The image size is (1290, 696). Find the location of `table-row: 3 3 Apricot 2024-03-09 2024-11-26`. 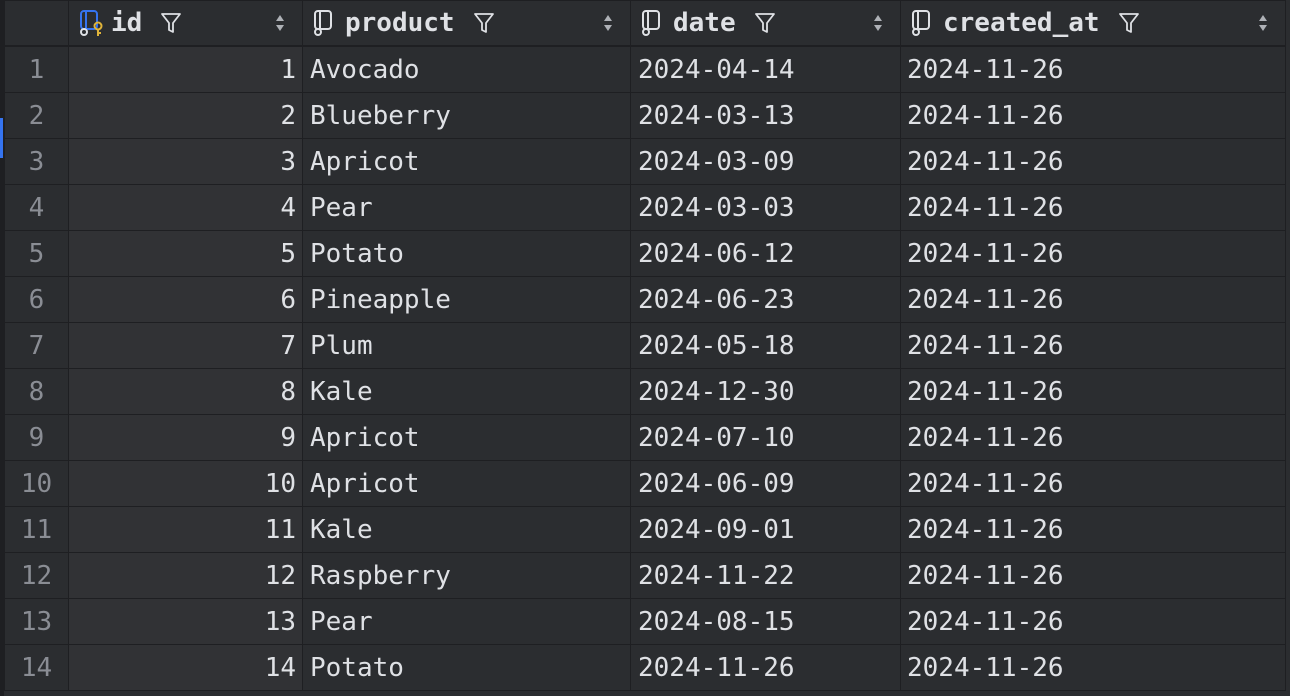

table-row: 3 3 Apricot 2024-03-09 2024-11-26 is located at coordinates (645, 161).